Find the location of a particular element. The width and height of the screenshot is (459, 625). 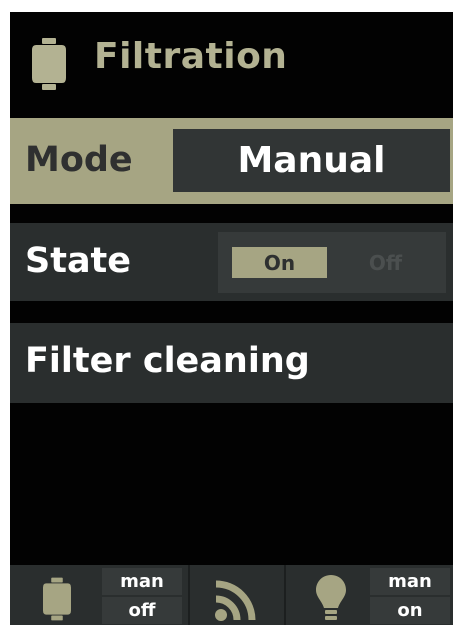

state-label: State is located at coordinates (78, 261).